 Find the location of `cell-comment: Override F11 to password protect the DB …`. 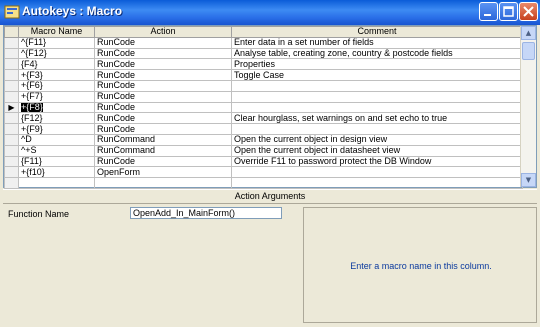

cell-comment: Override F11 to password protect the DB … is located at coordinates (377, 161).